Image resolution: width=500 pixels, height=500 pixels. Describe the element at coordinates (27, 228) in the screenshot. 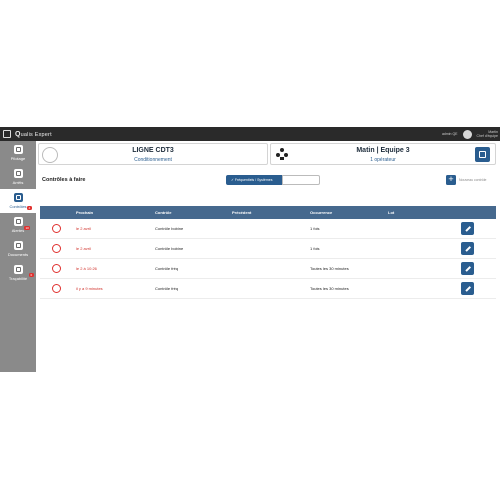

I see `alertes-badge: 10` at that location.